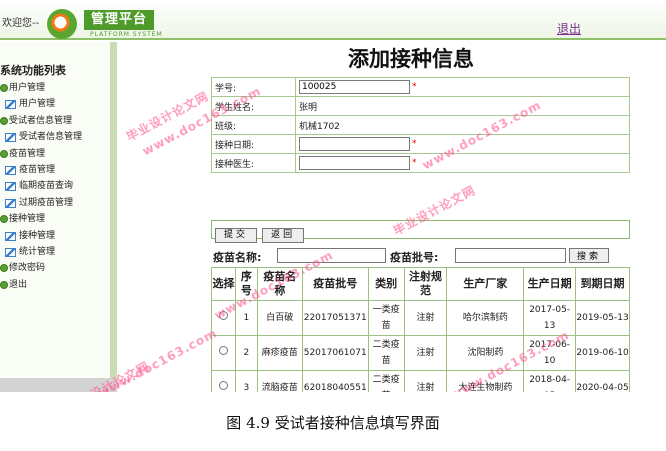 The width and height of the screenshot is (666, 451). What do you see at coordinates (414, 257) in the screenshot?
I see `vaccine-batch-search-label: 疫苗批号:` at bounding box center [414, 257].